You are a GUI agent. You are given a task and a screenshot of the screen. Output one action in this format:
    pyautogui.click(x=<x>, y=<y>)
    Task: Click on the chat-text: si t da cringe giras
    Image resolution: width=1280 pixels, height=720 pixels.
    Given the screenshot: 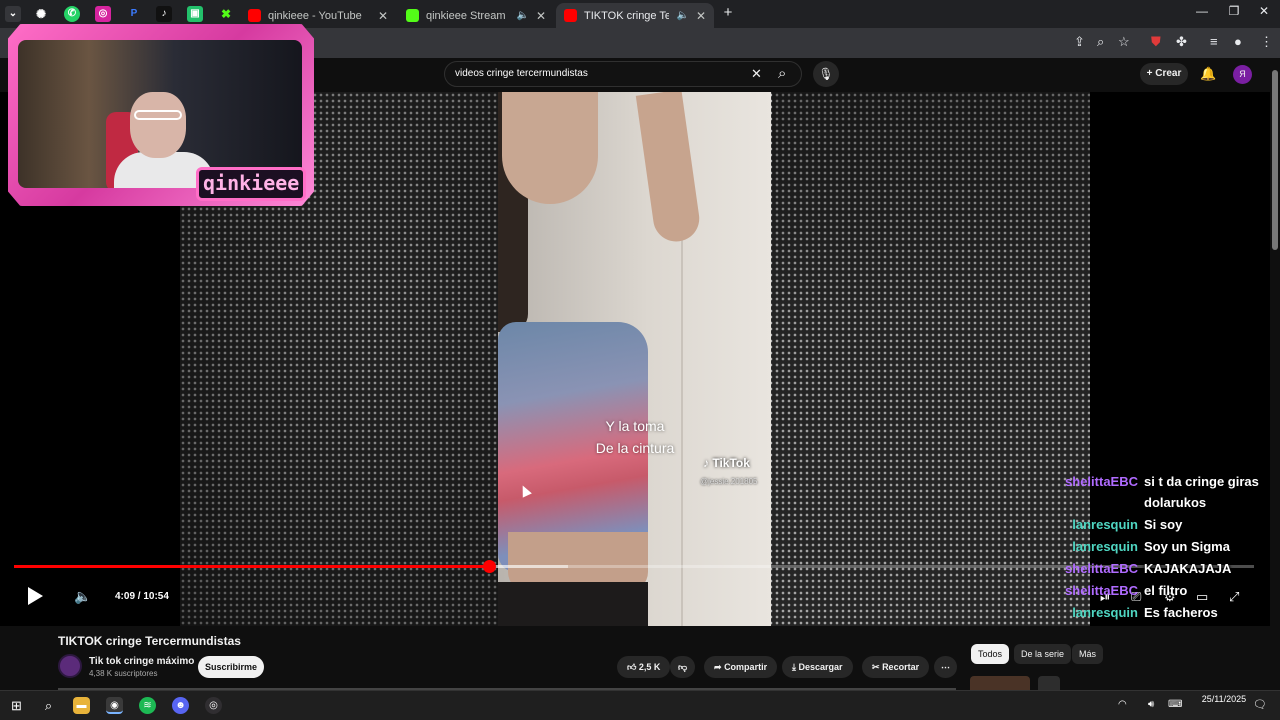 What is the action you would take?
    pyautogui.click(x=1201, y=481)
    